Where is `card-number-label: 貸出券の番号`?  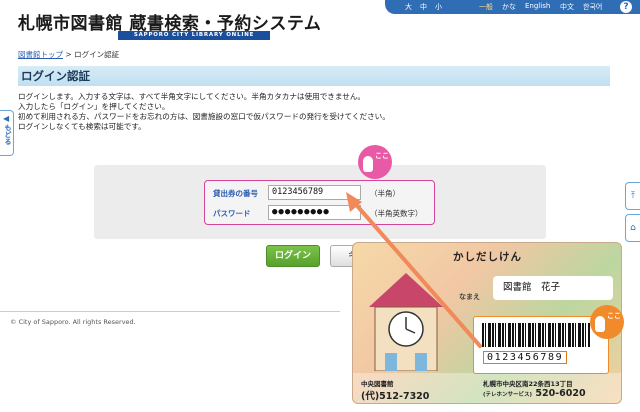 card-number-label: 貸出券の番号 is located at coordinates (235, 193).